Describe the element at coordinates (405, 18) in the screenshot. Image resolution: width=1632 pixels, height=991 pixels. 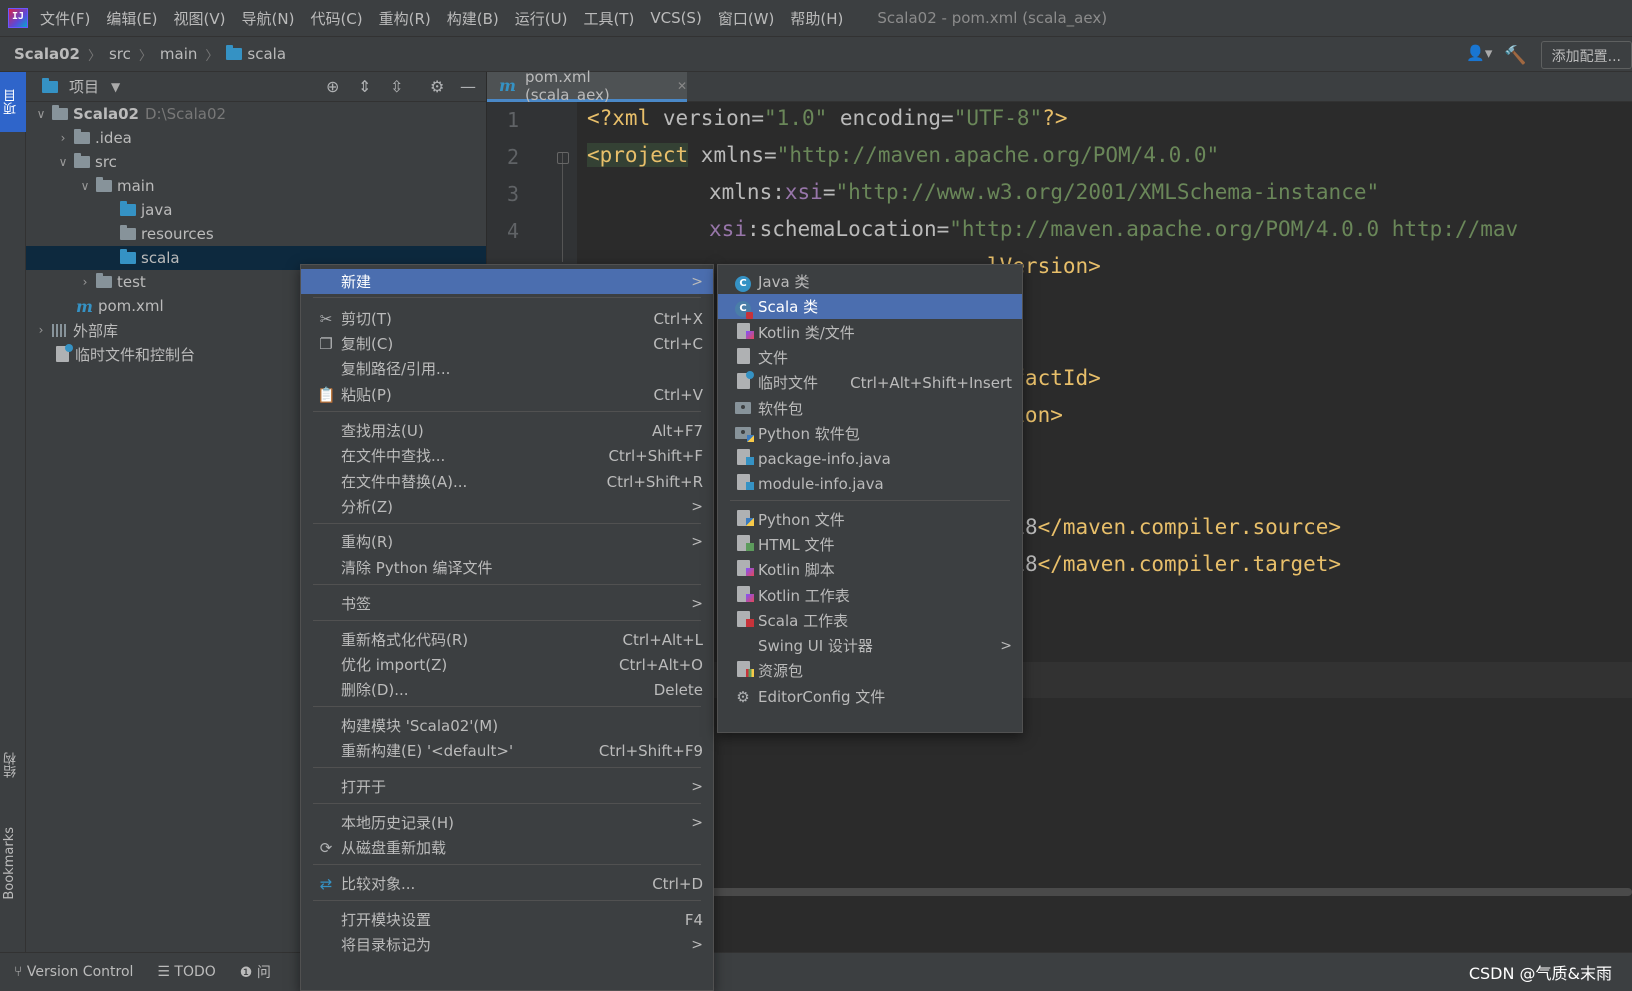
I see `menu-refactor: 重构(R)` at that location.